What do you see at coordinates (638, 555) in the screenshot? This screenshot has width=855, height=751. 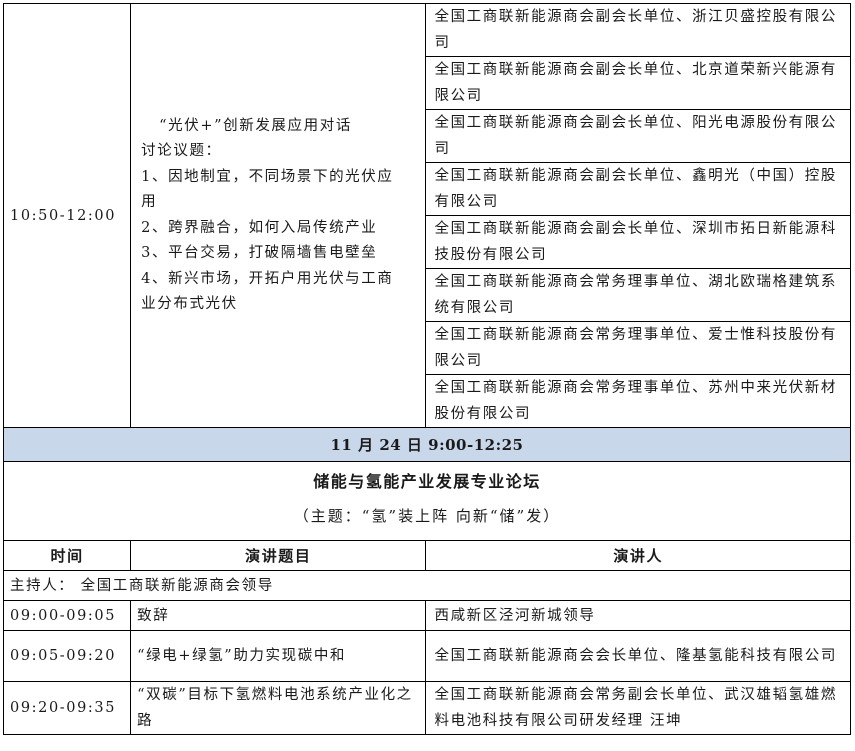 I see `header-speaker: 演讲人` at bounding box center [638, 555].